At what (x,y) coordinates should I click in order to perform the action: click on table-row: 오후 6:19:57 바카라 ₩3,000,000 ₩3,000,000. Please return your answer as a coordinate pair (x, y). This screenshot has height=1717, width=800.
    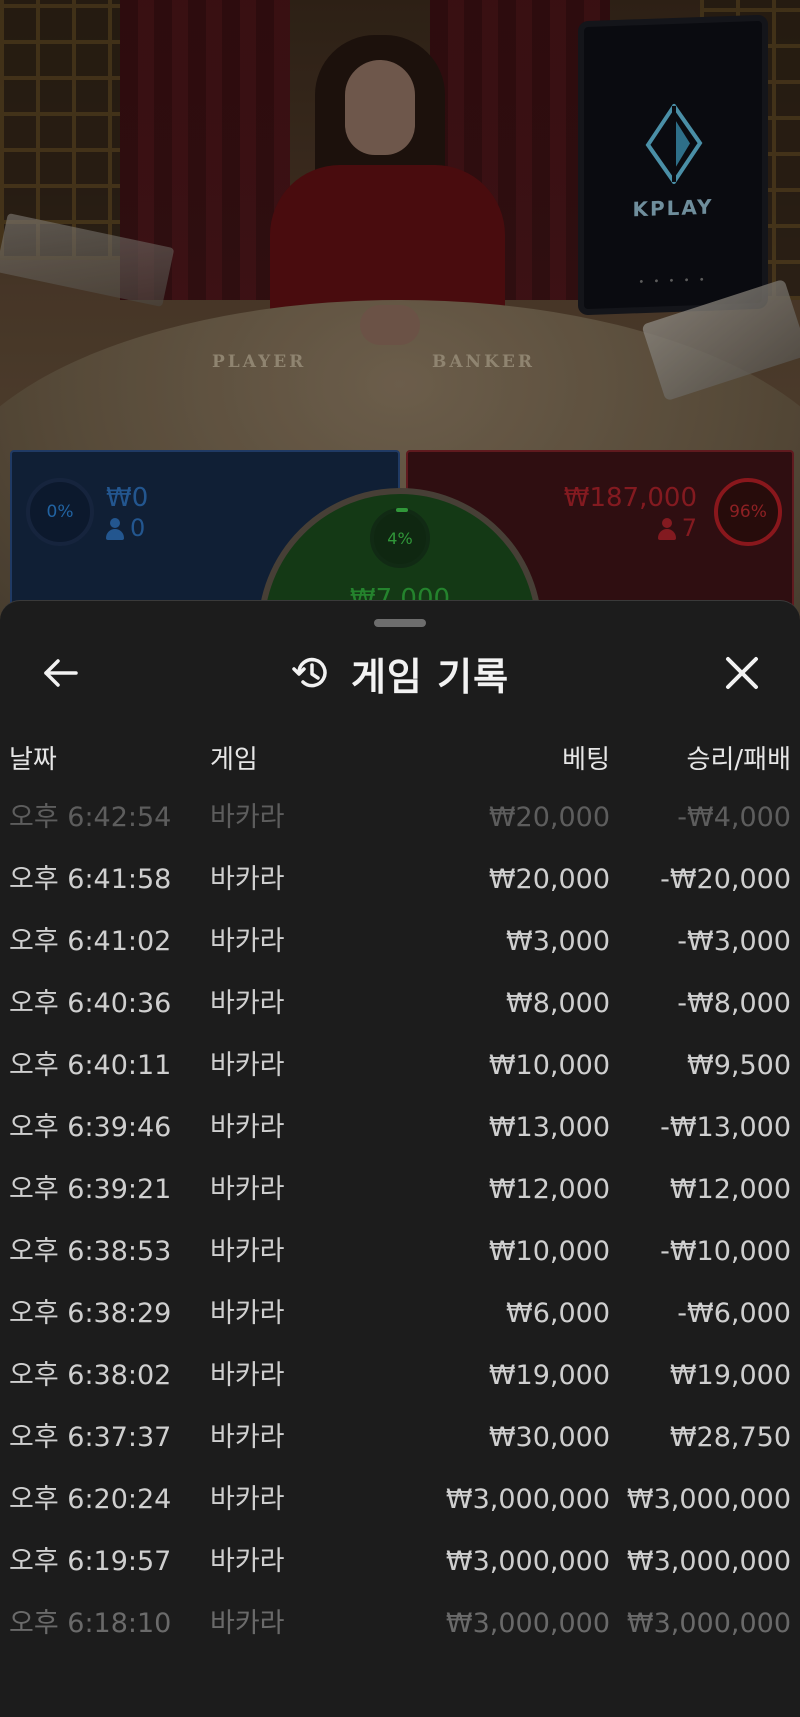
    Looking at the image, I should click on (400, 1576).